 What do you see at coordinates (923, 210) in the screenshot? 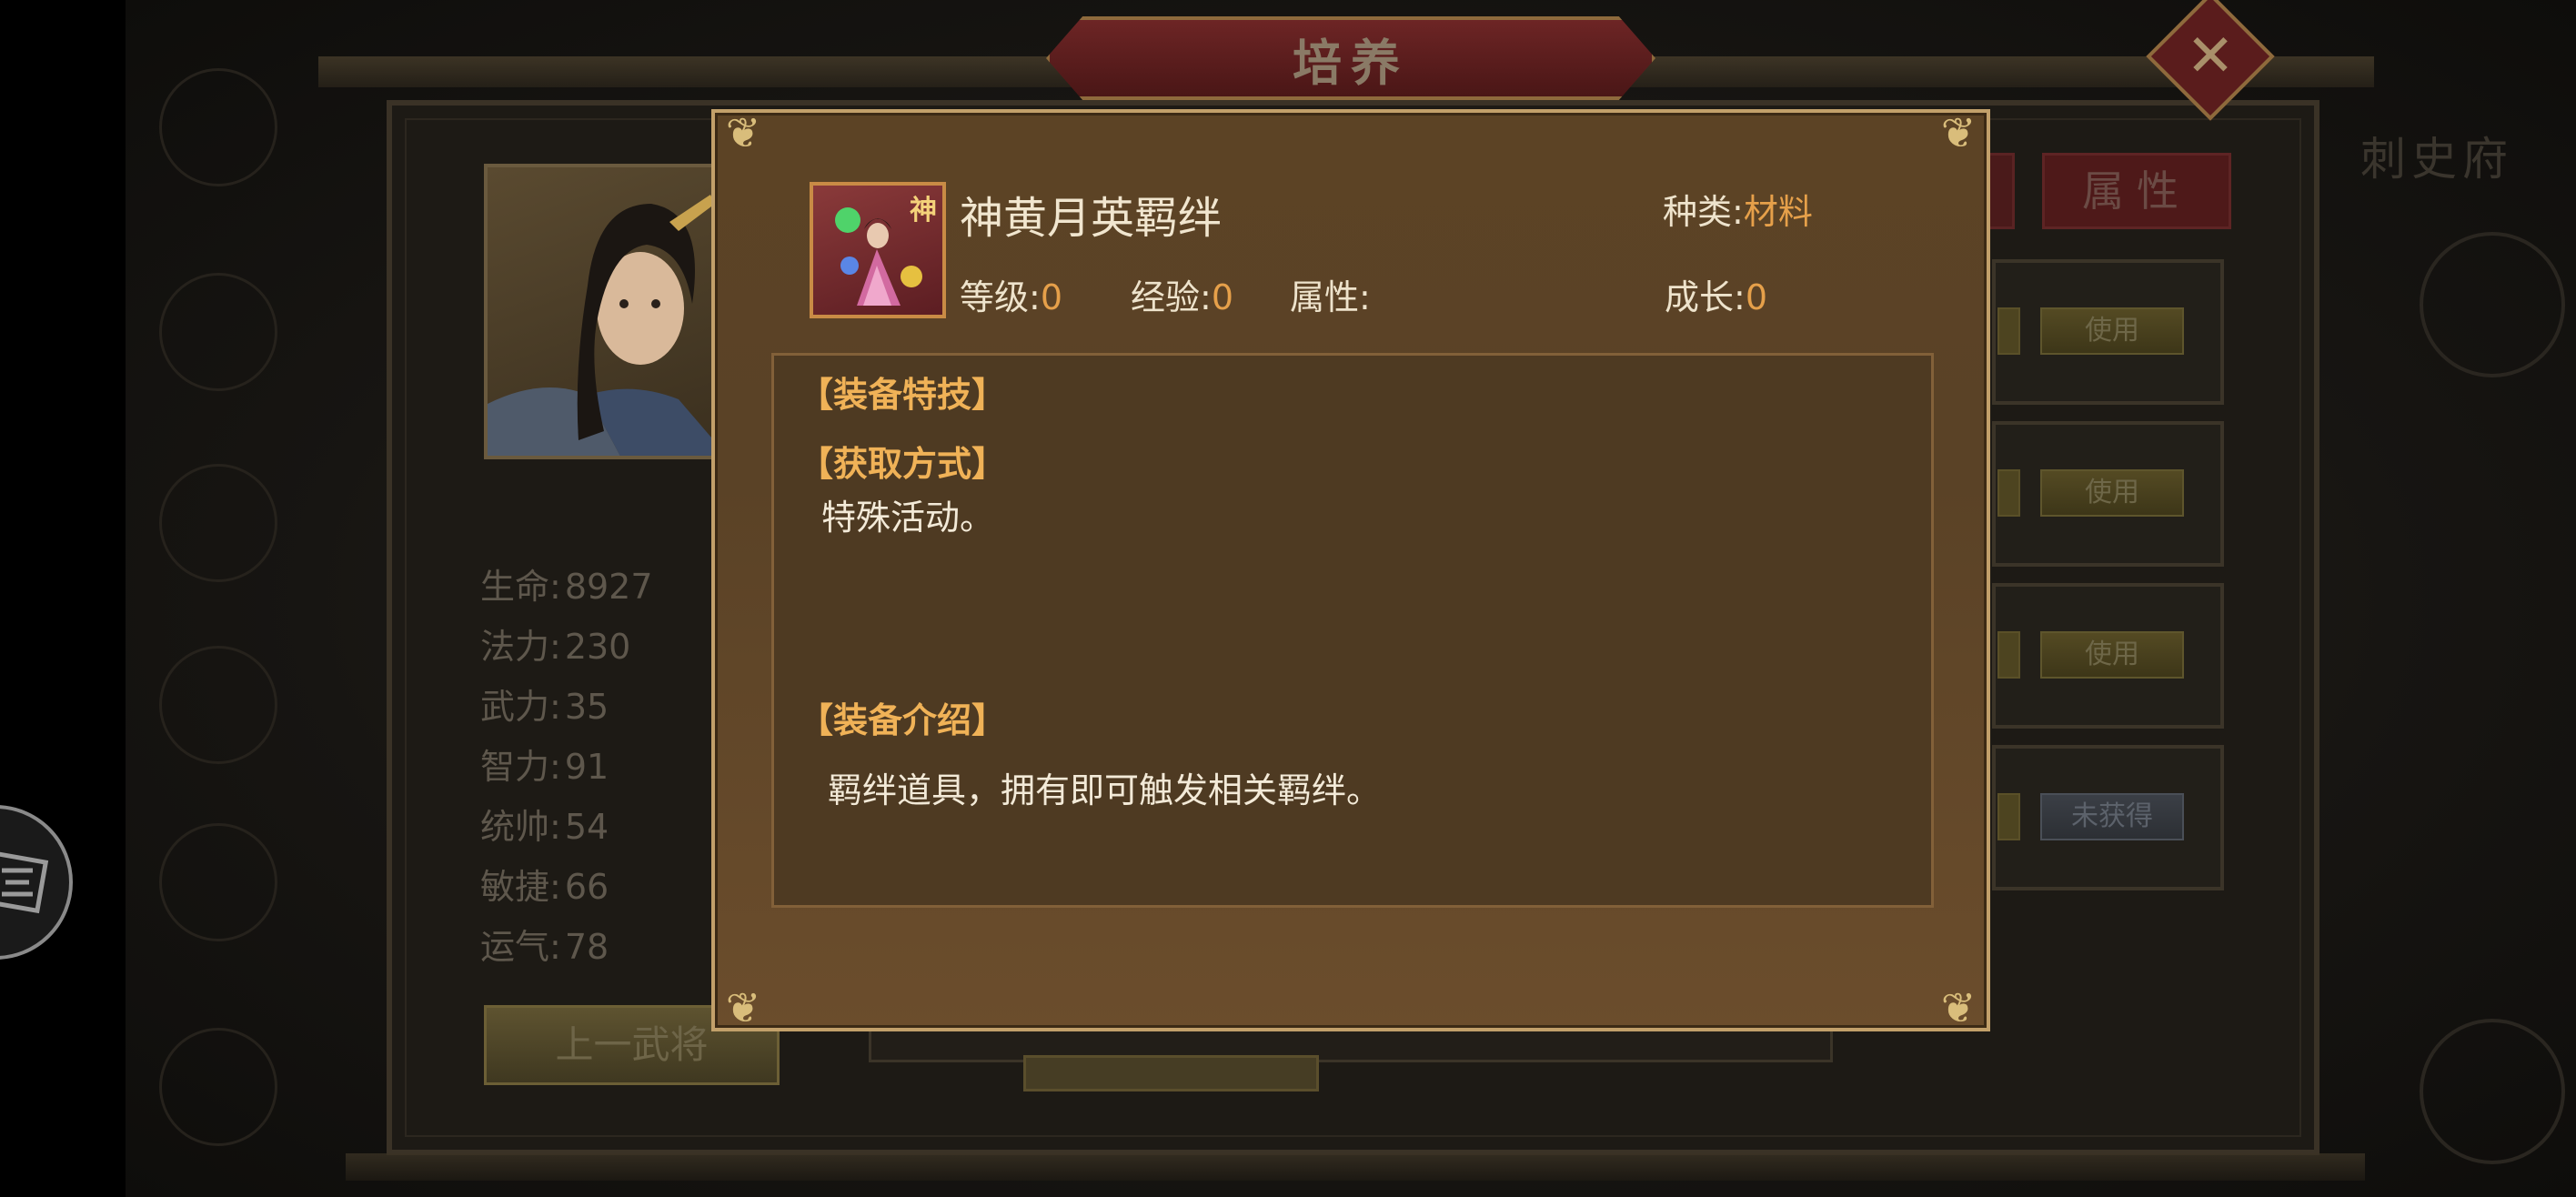
I see `item-badge: 神` at bounding box center [923, 210].